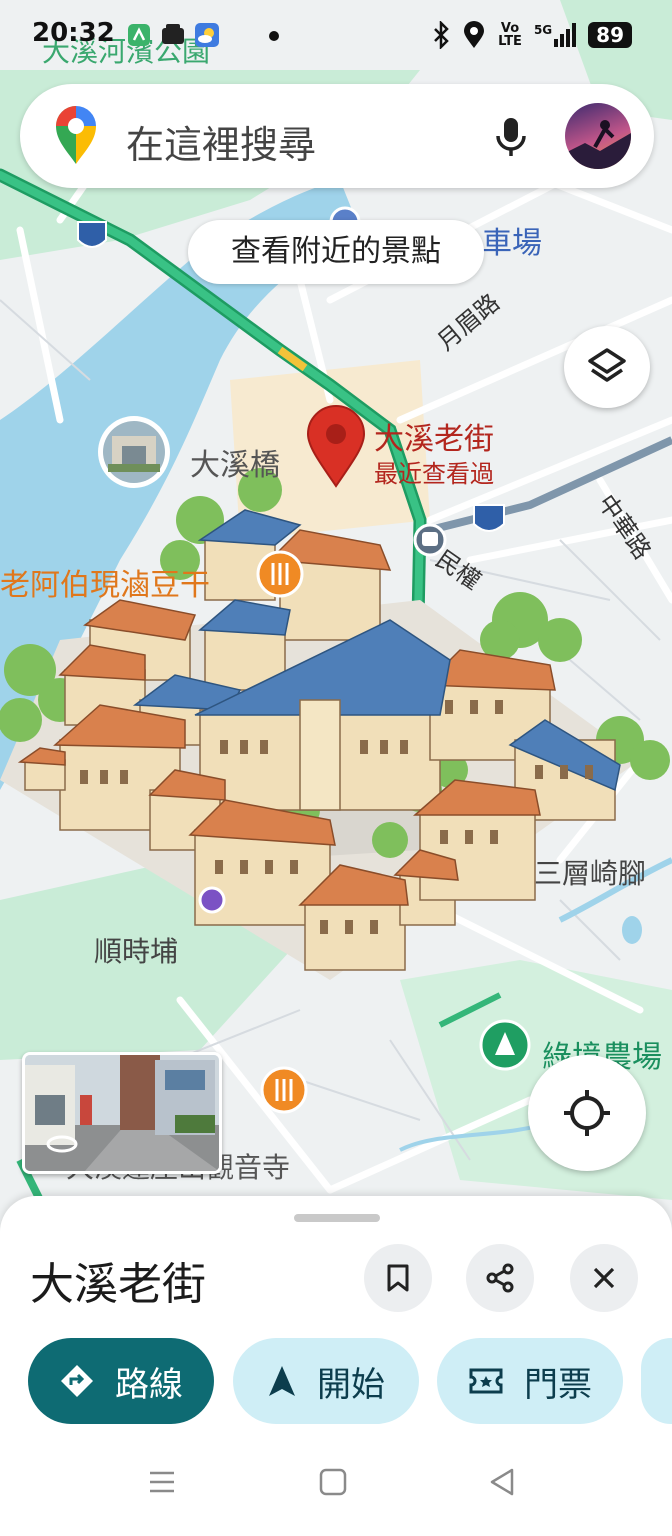 The width and height of the screenshot is (672, 1536). Describe the element at coordinates (162, 1482) in the screenshot. I see `menu-icon` at that location.